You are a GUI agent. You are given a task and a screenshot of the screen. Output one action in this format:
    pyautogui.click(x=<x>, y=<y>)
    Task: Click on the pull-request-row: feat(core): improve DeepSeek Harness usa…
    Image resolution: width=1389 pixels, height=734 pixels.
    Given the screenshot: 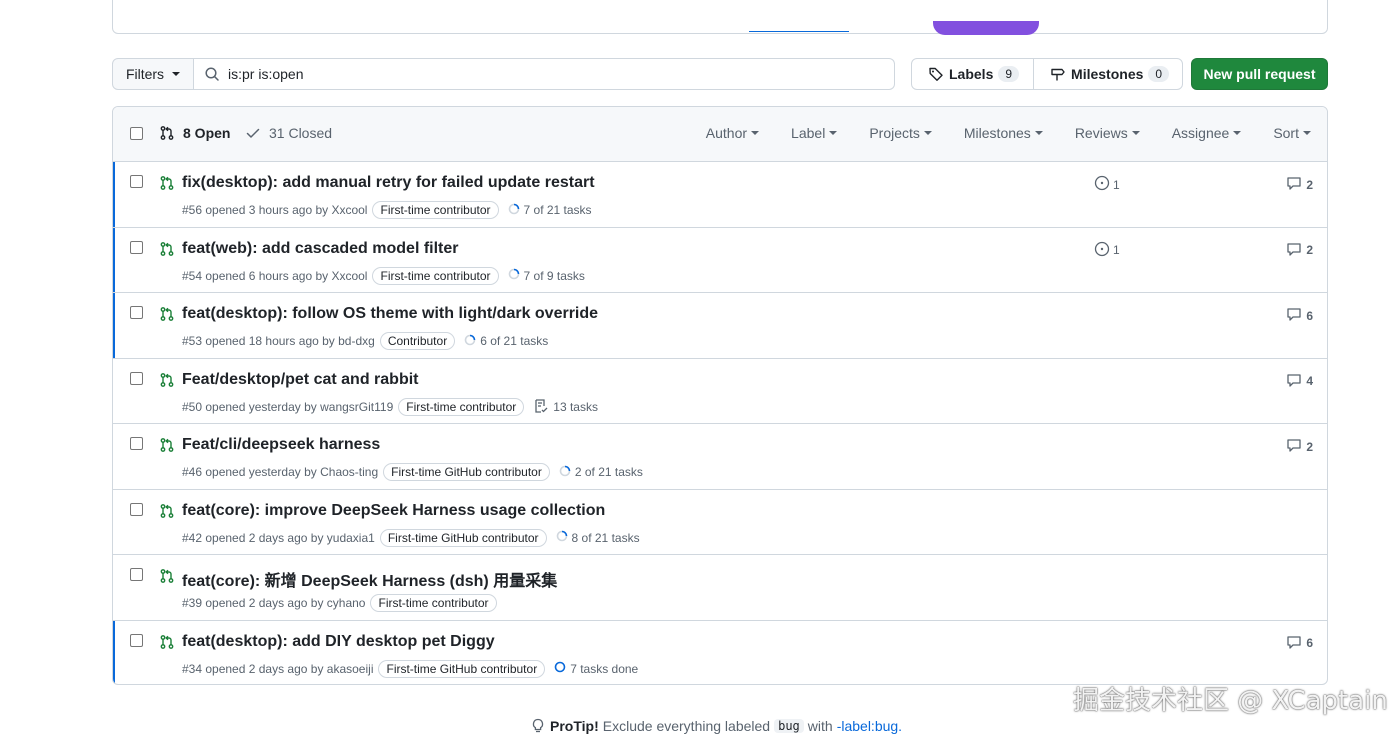 What is the action you would take?
    pyautogui.click(x=720, y=522)
    